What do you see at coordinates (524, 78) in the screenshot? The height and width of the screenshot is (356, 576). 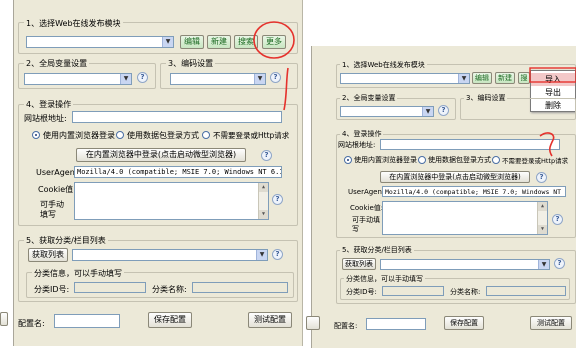 I see `search-button: 搜` at bounding box center [524, 78].